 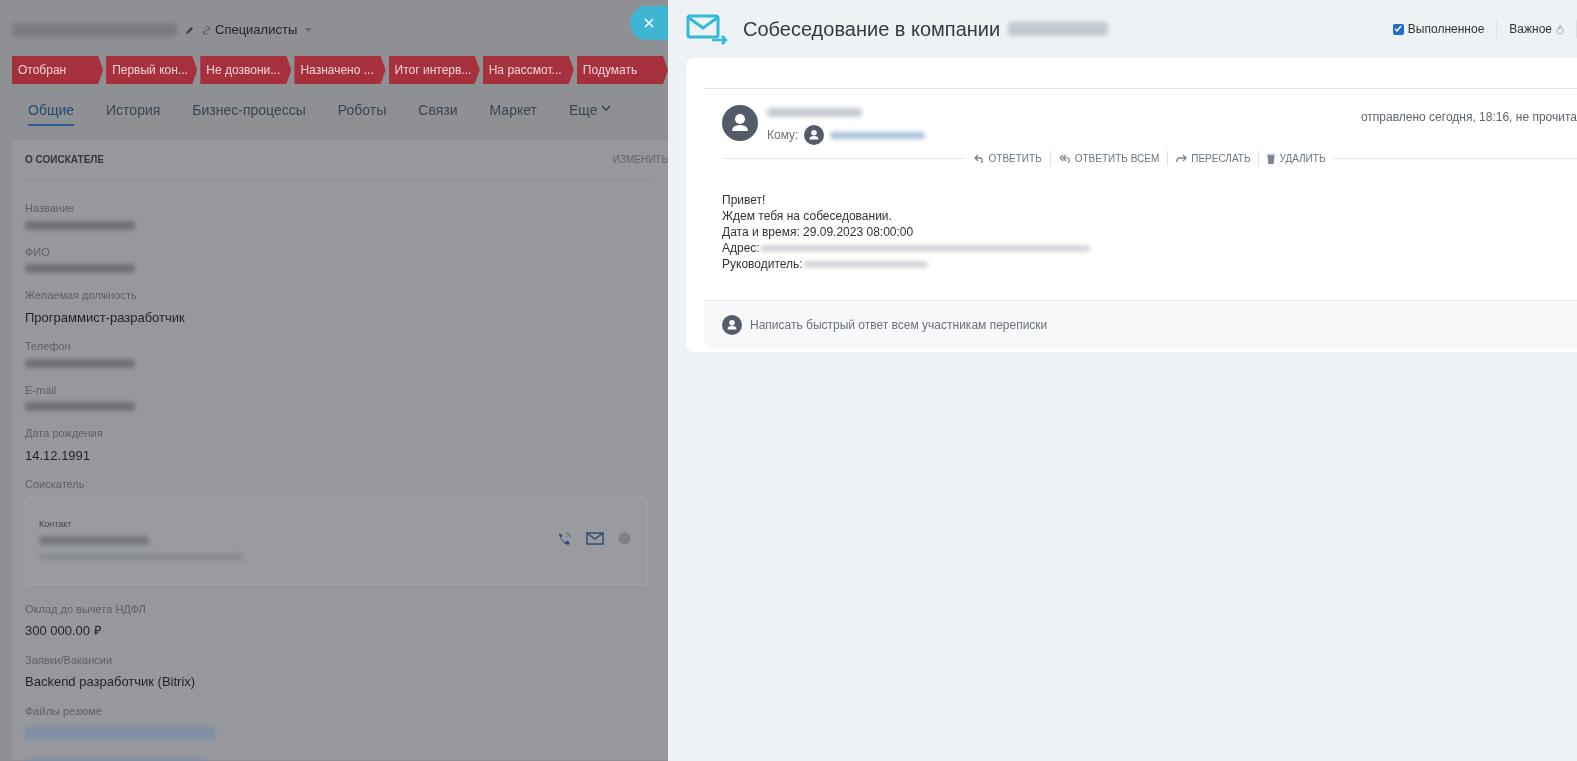 I want to click on tab: История, so click(x=133, y=113).